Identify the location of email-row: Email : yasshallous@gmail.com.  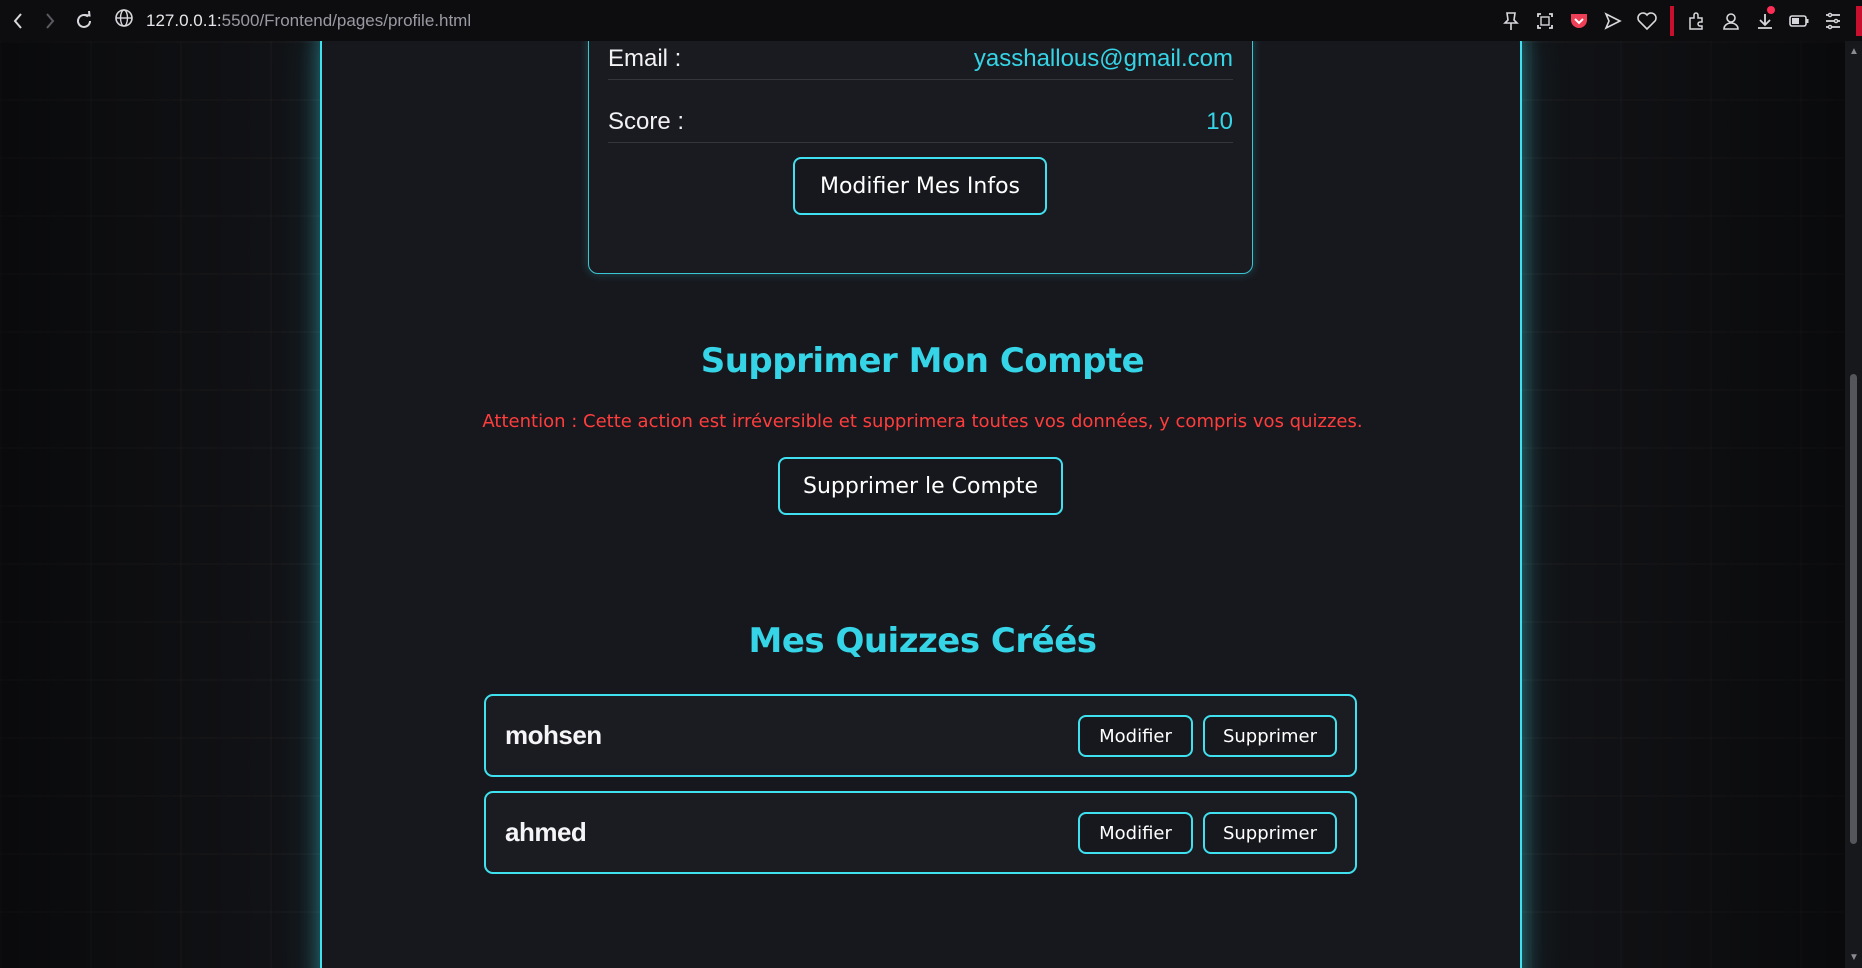
(920, 60).